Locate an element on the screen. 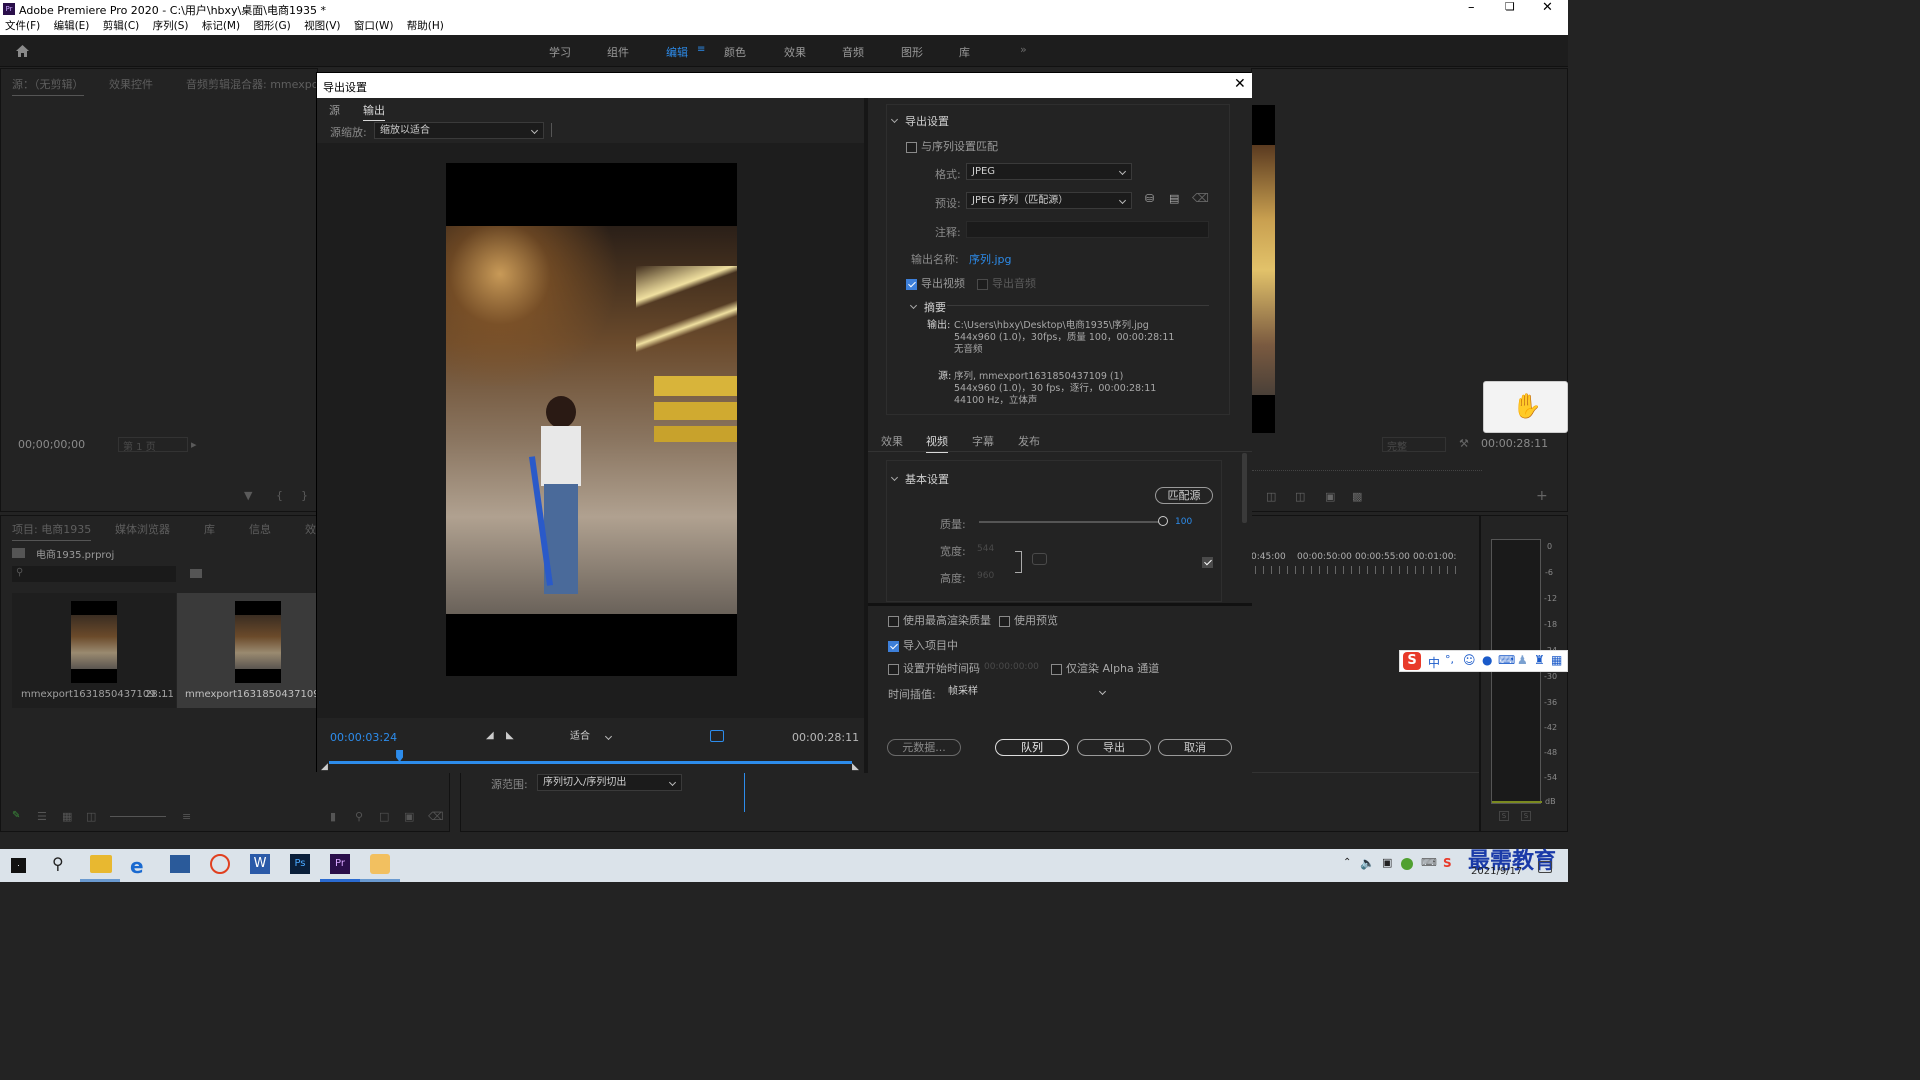 Image resolution: width=1920 pixels, height=1080 pixels. aspect-toggle-icon is located at coordinates (717, 736).